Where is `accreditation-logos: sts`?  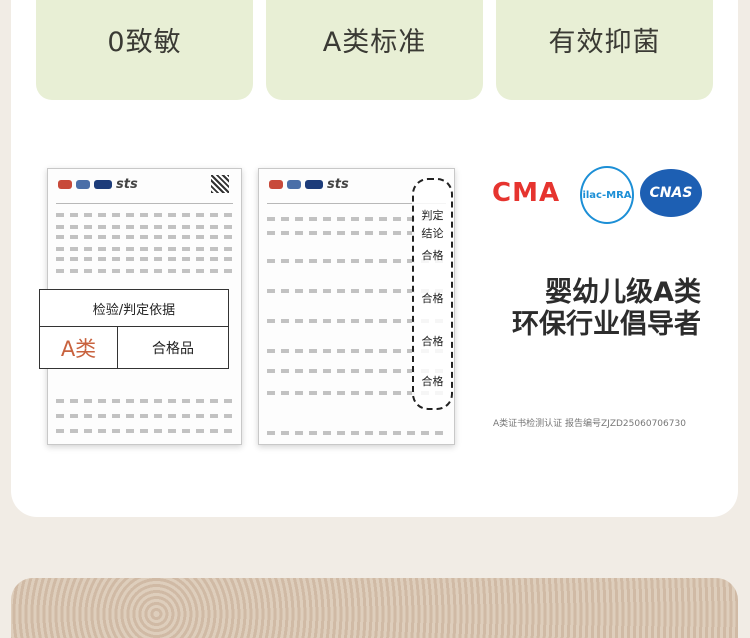 accreditation-logos: sts is located at coordinates (144, 184).